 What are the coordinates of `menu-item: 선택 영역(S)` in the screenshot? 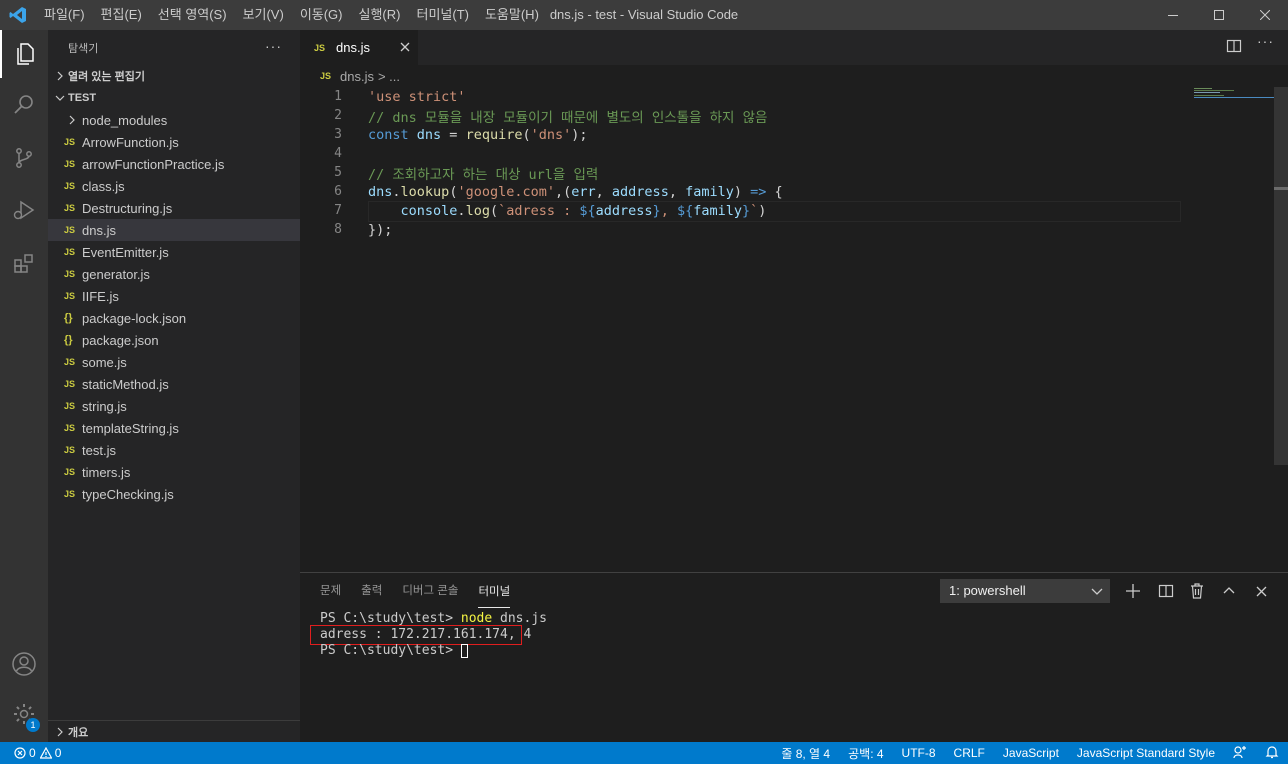 It's located at (192, 15).